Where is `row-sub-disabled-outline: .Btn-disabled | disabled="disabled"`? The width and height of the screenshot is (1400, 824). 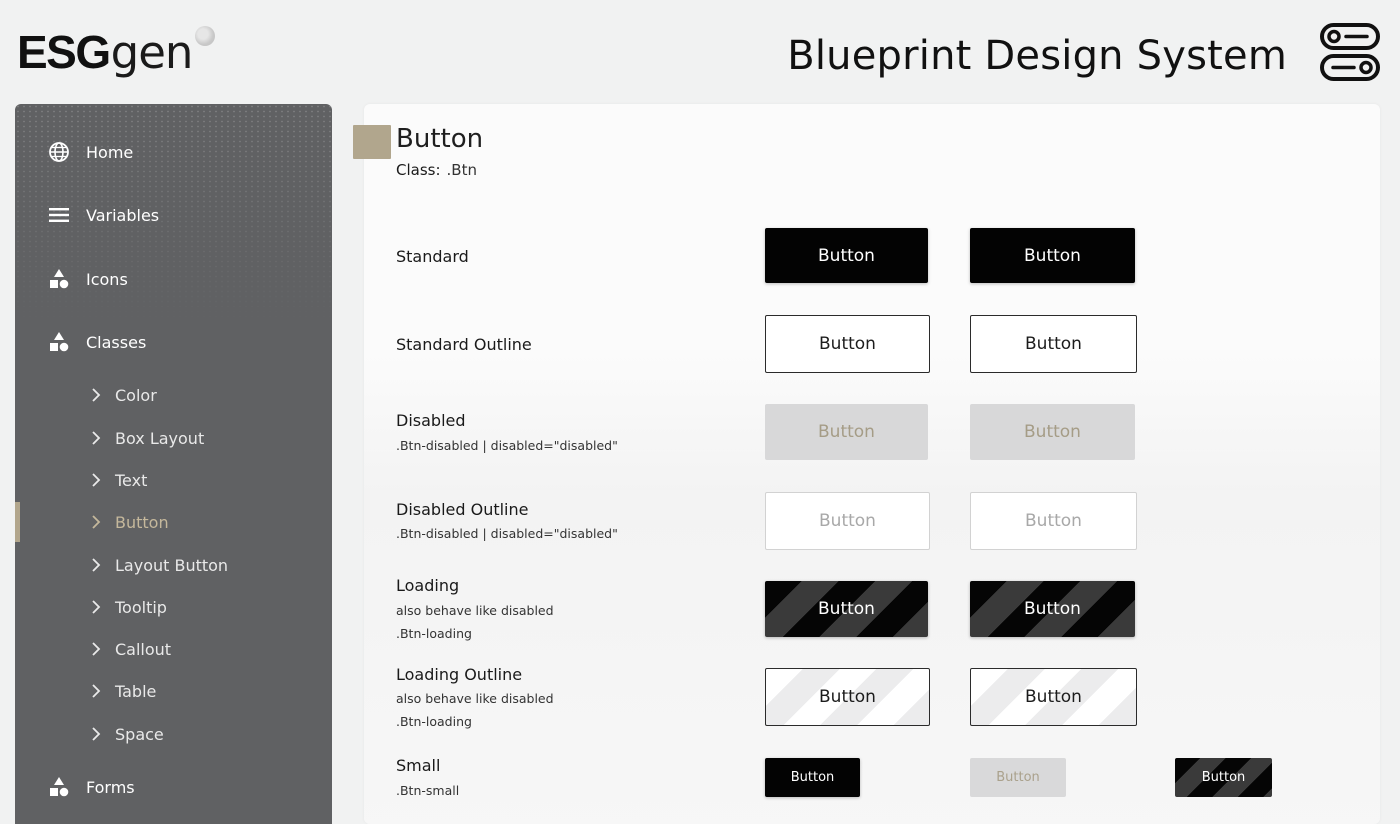
row-sub-disabled-outline: .Btn-disabled | disabled="disabled" is located at coordinates (507, 533).